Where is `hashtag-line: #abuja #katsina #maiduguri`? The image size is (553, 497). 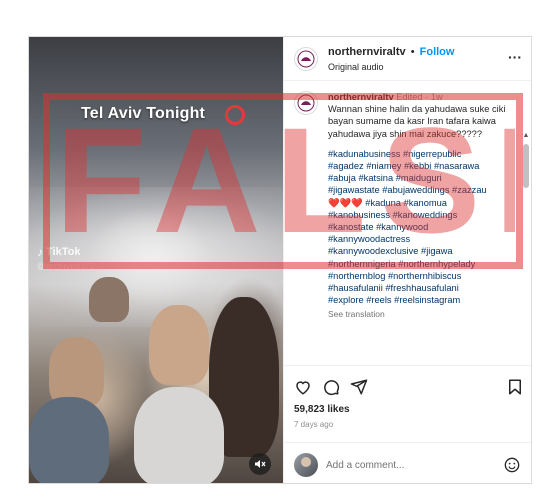 hashtag-line: #abuja #katsina #maiduguri is located at coordinates (423, 178).